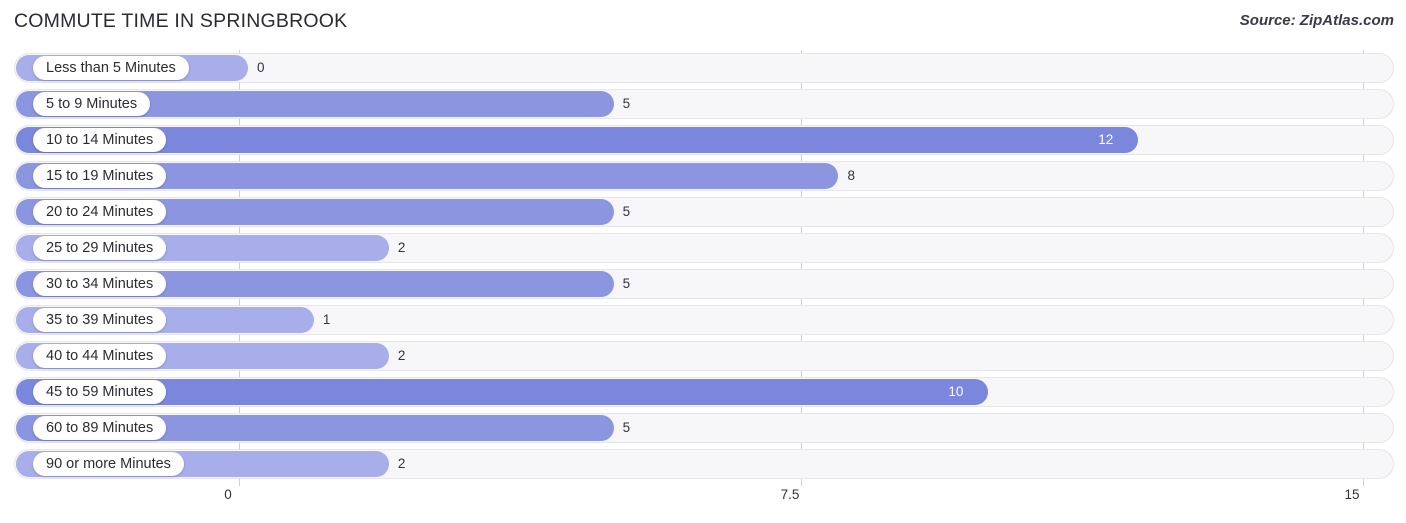 Image resolution: width=1406 pixels, height=523 pixels. What do you see at coordinates (703, 104) in the screenshot?
I see `table-row: 5 5 to 9 Minutes` at bounding box center [703, 104].